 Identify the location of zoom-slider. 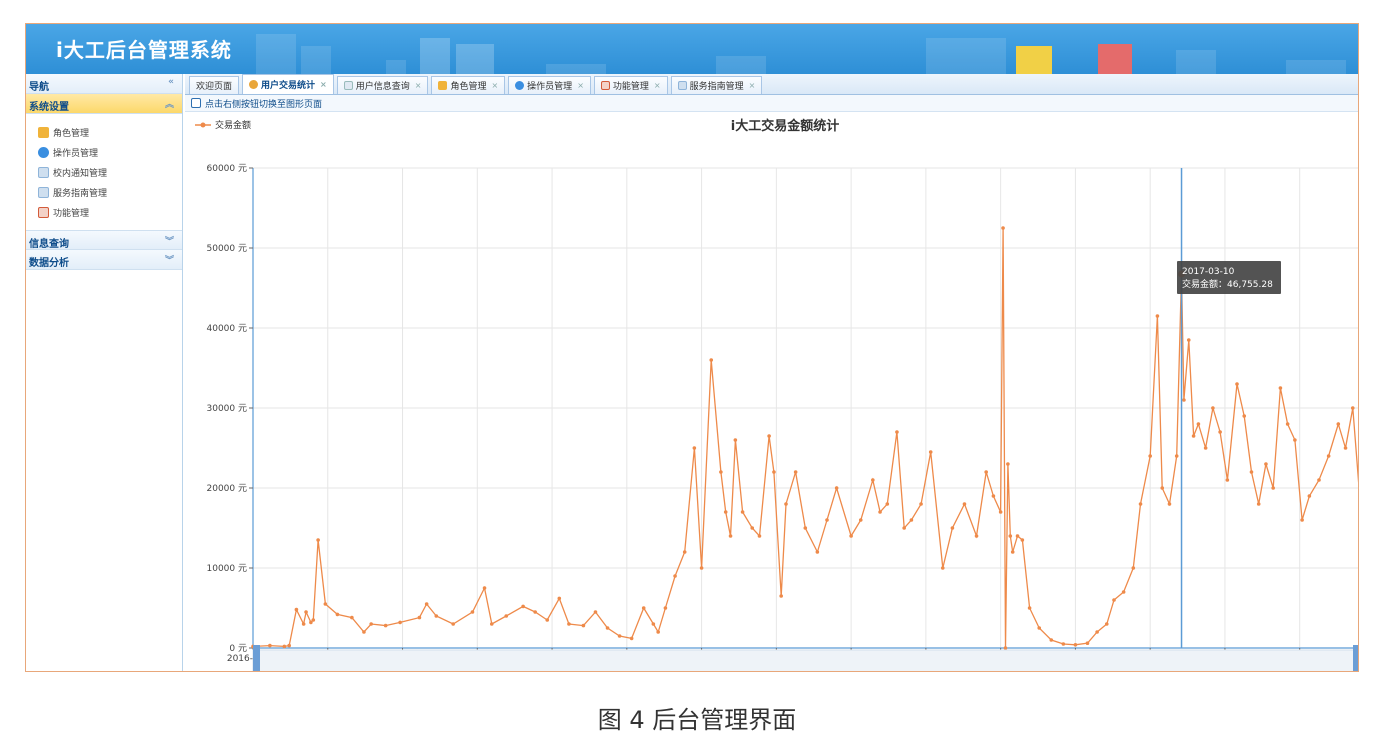
(805, 658).